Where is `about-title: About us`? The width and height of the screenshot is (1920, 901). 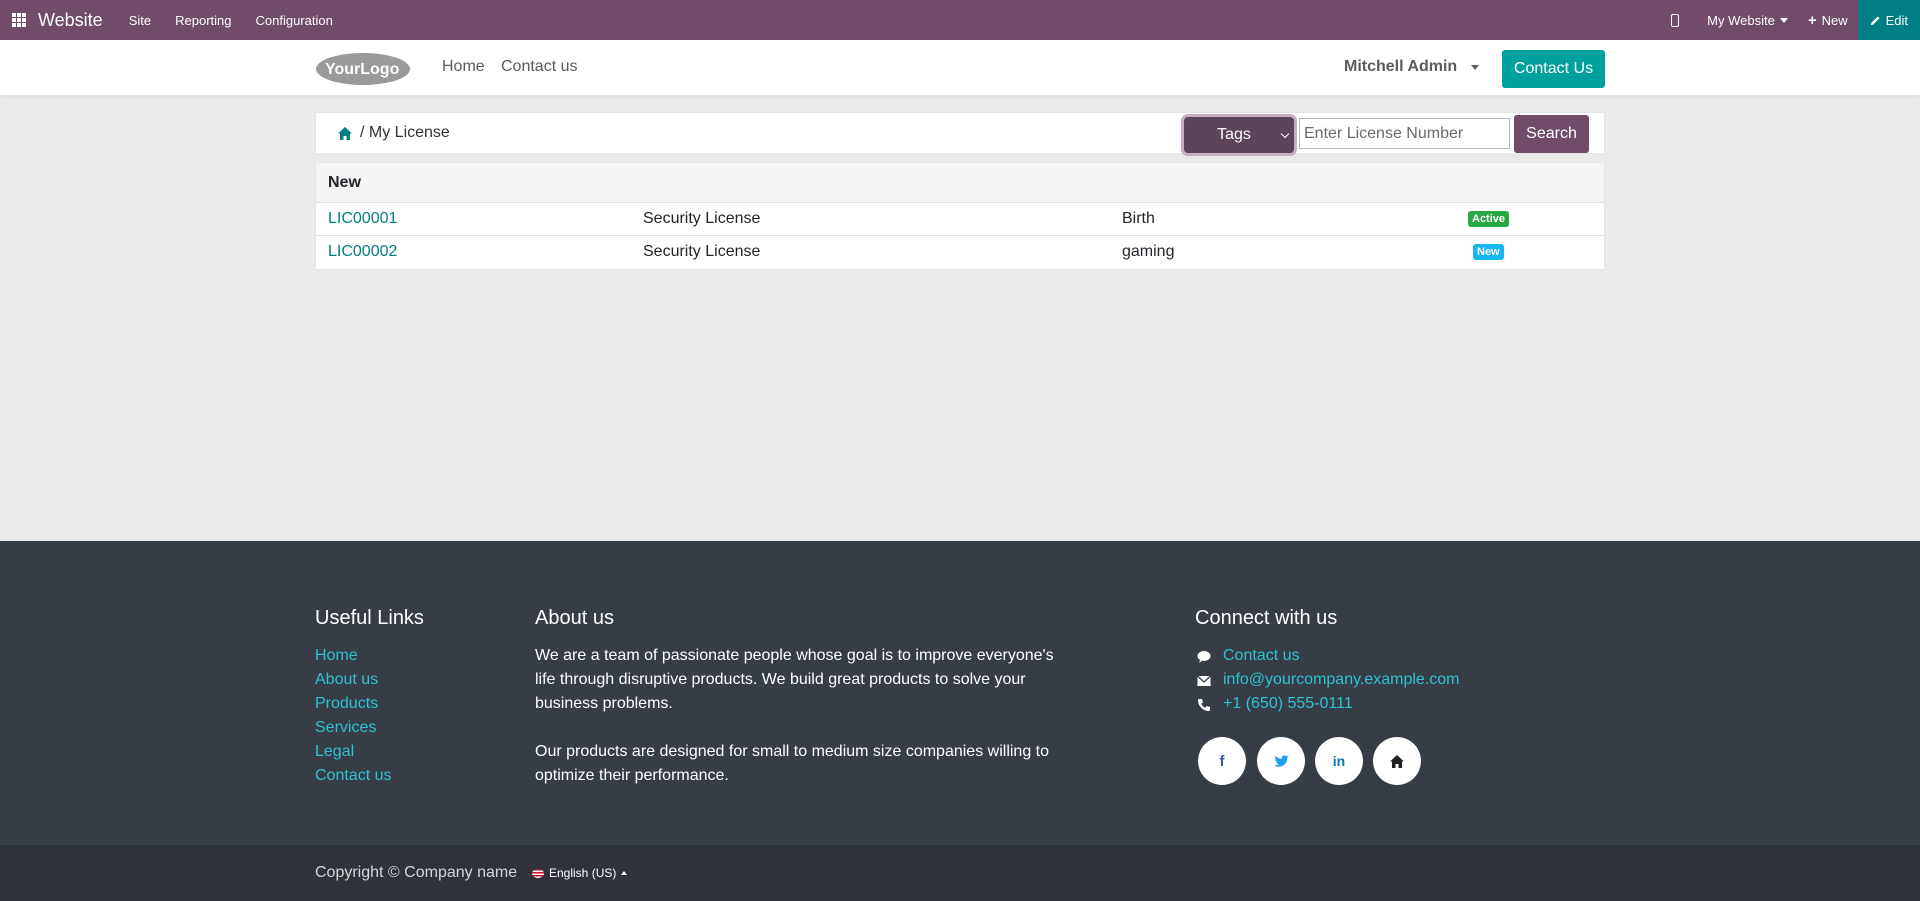
about-title: About us is located at coordinates (574, 618).